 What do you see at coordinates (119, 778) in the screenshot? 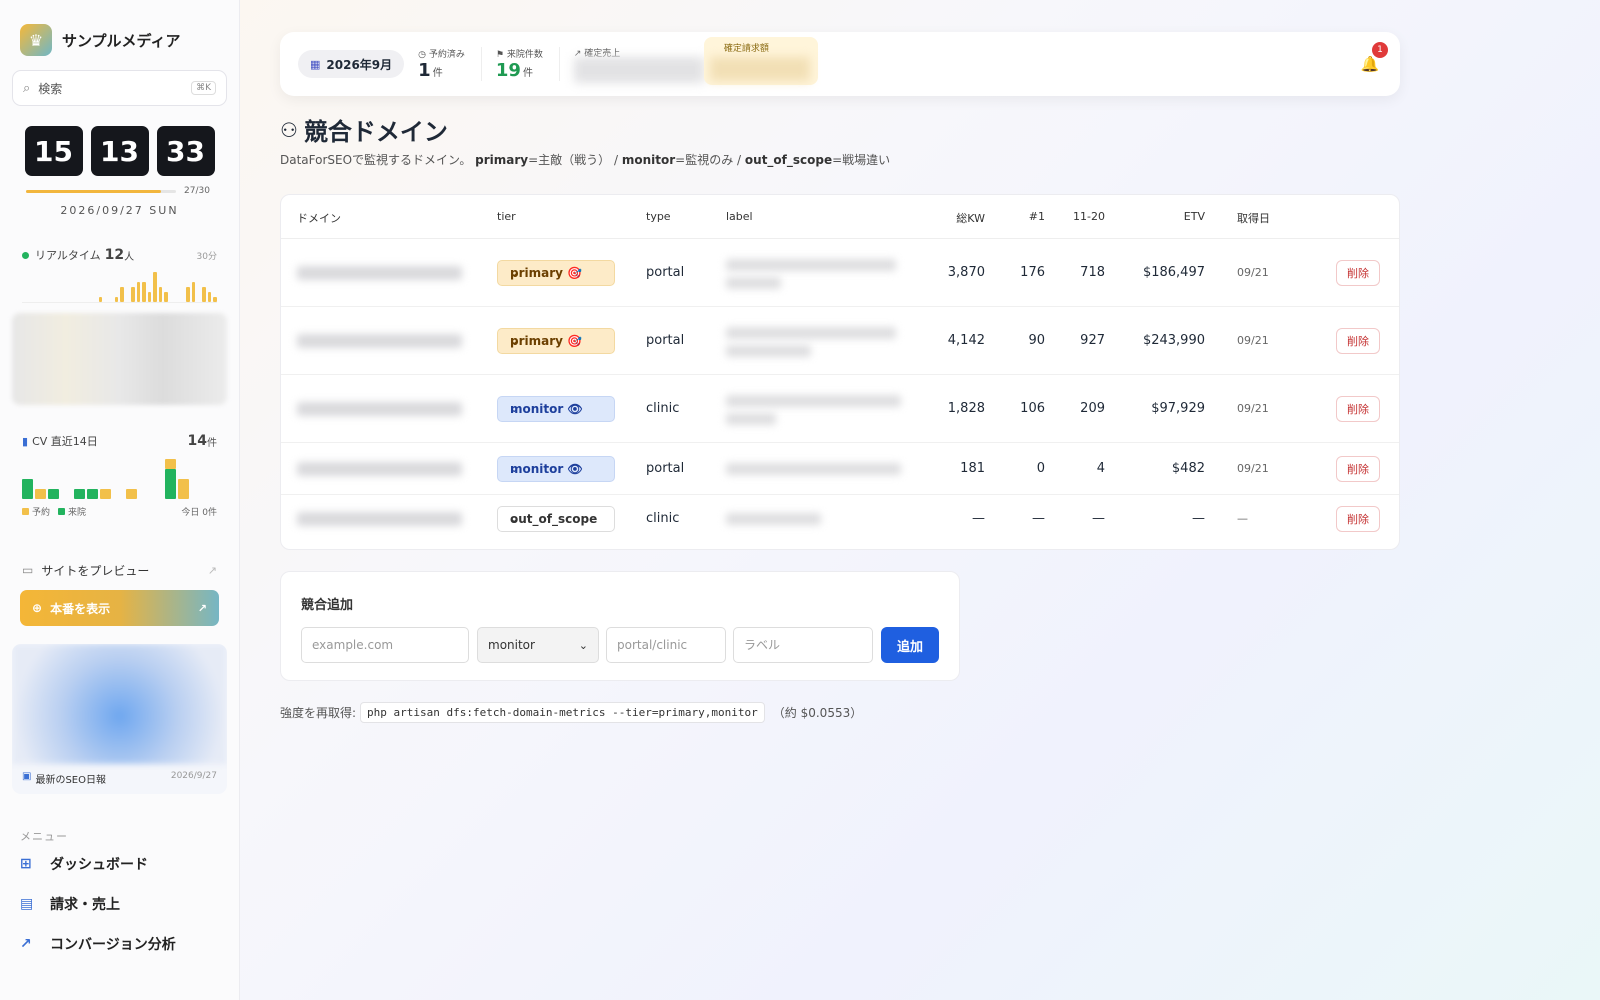
I see `seo-report-caption: ▣ 最新のSEO日報 2026/9/27` at bounding box center [119, 778].